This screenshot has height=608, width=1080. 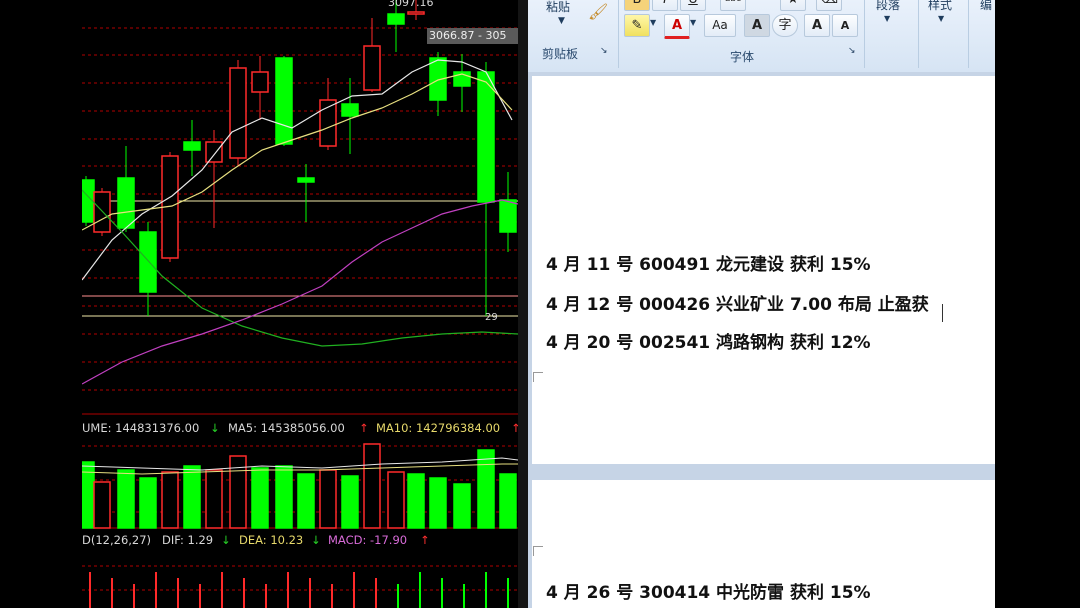 I want to click on trade-line-1: 4 月 11 号 600491 龙元建设 获利 15%, so click(x=708, y=262).